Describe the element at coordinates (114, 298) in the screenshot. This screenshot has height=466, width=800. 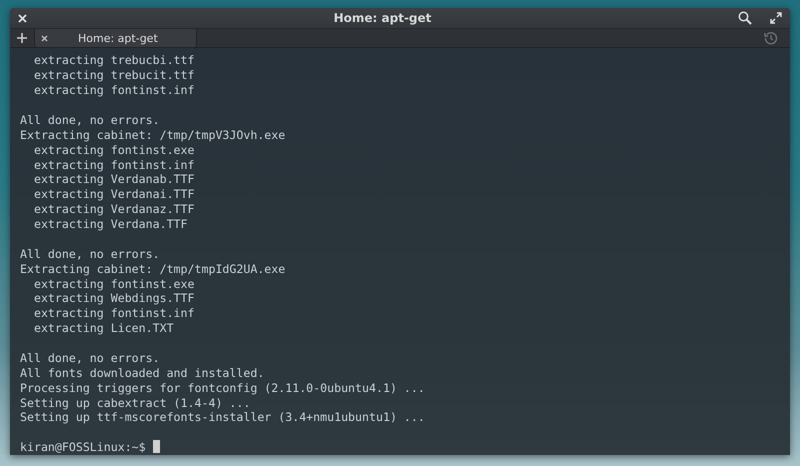
I see `output-line: extracting Webdings.TTF` at that location.